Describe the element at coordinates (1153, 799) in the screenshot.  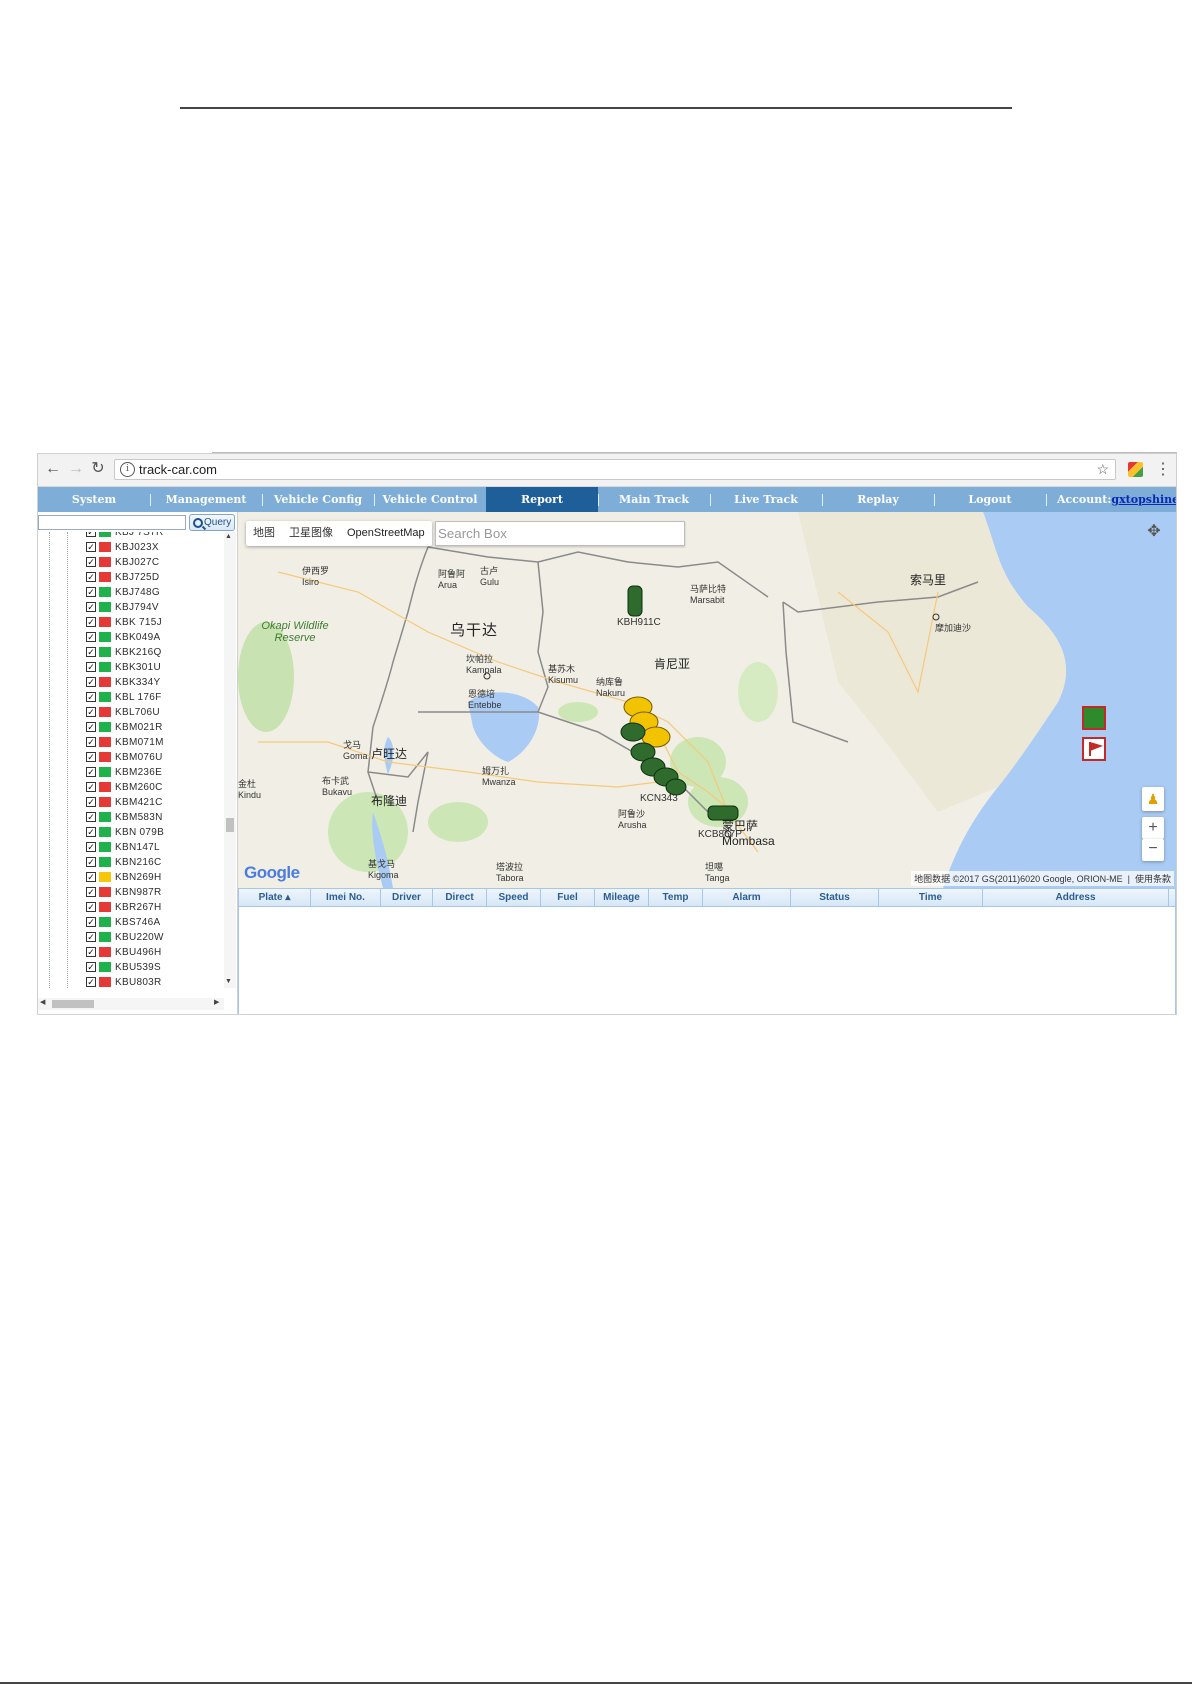
I see `pegman-icon: ♟` at that location.